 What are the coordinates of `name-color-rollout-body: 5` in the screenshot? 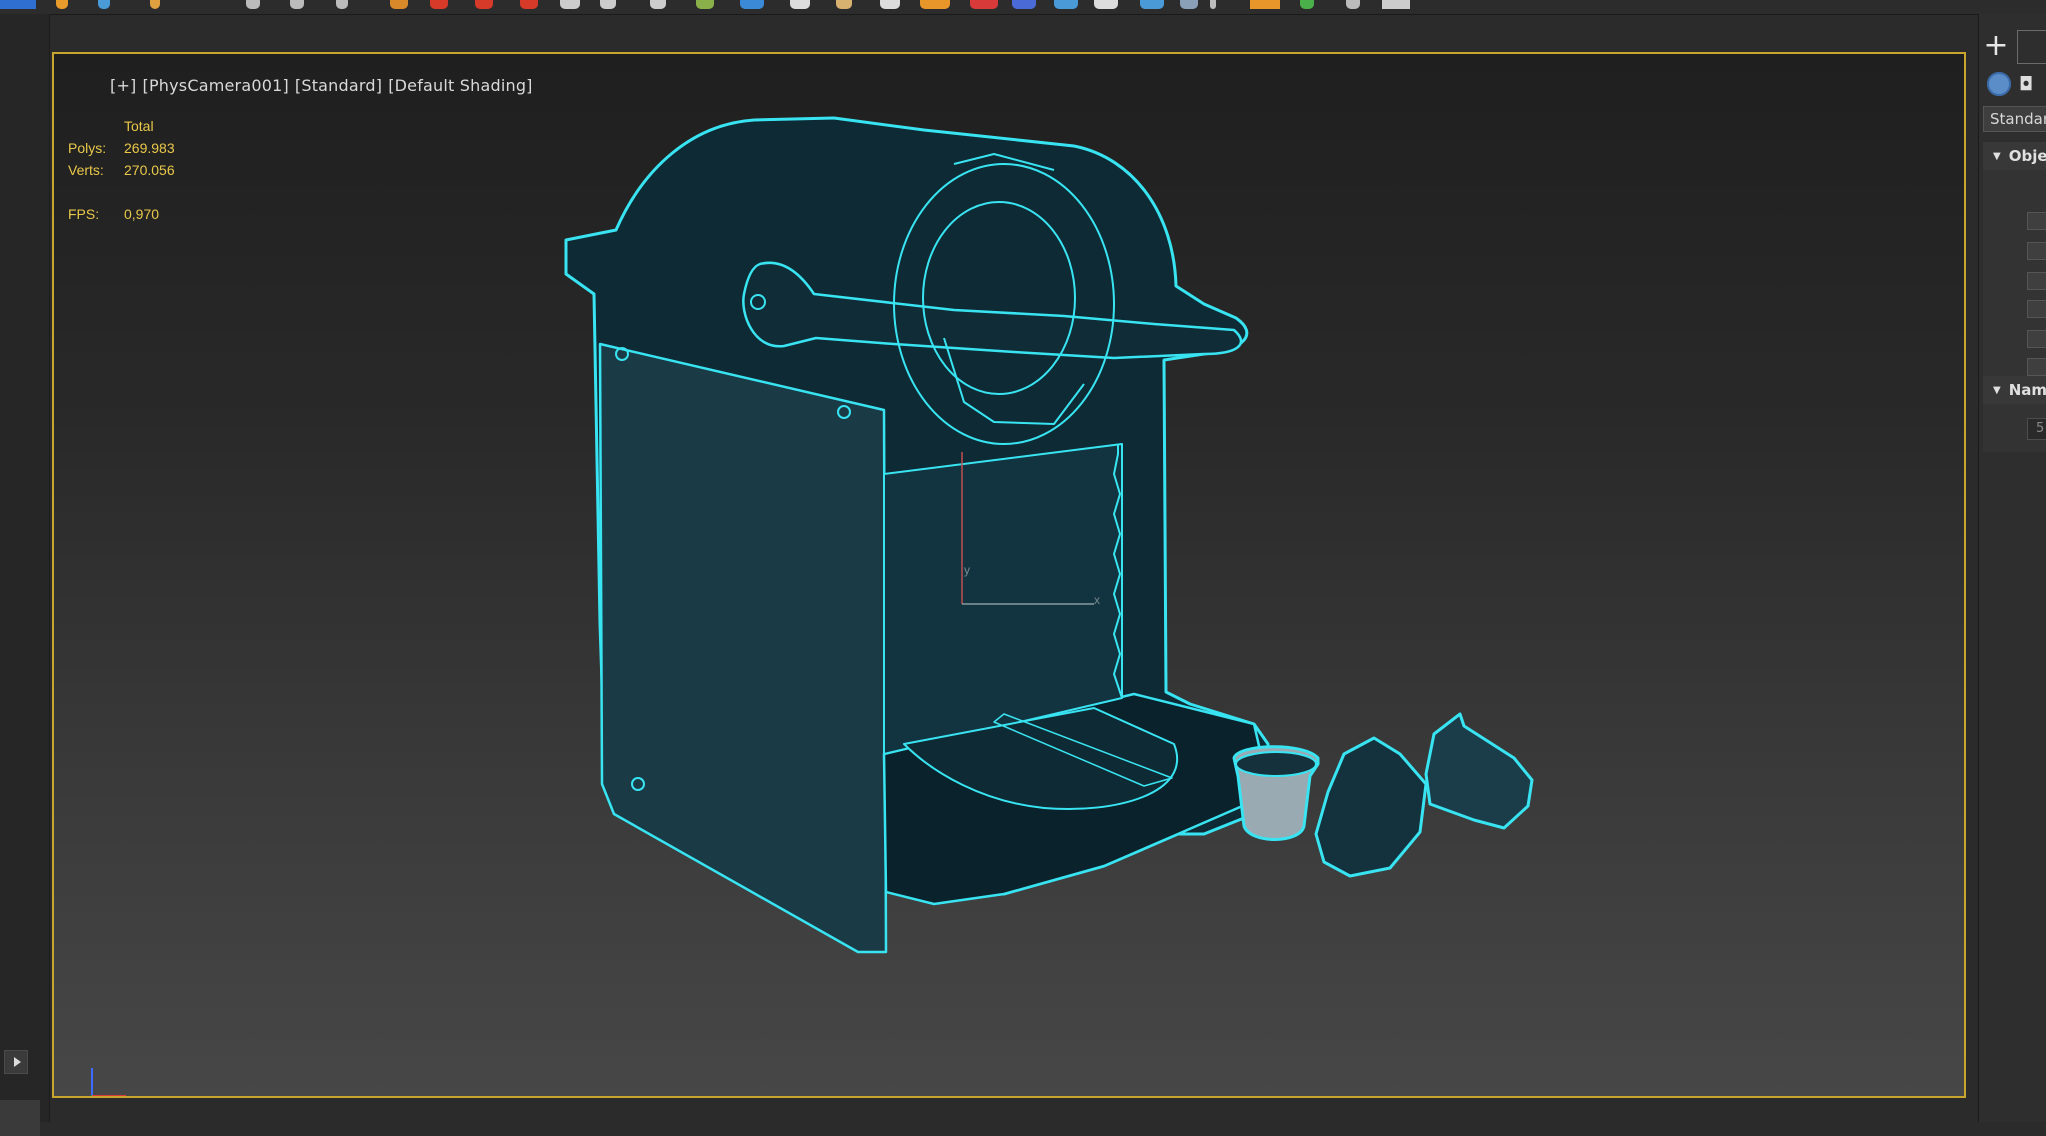 It's located at (2014, 428).